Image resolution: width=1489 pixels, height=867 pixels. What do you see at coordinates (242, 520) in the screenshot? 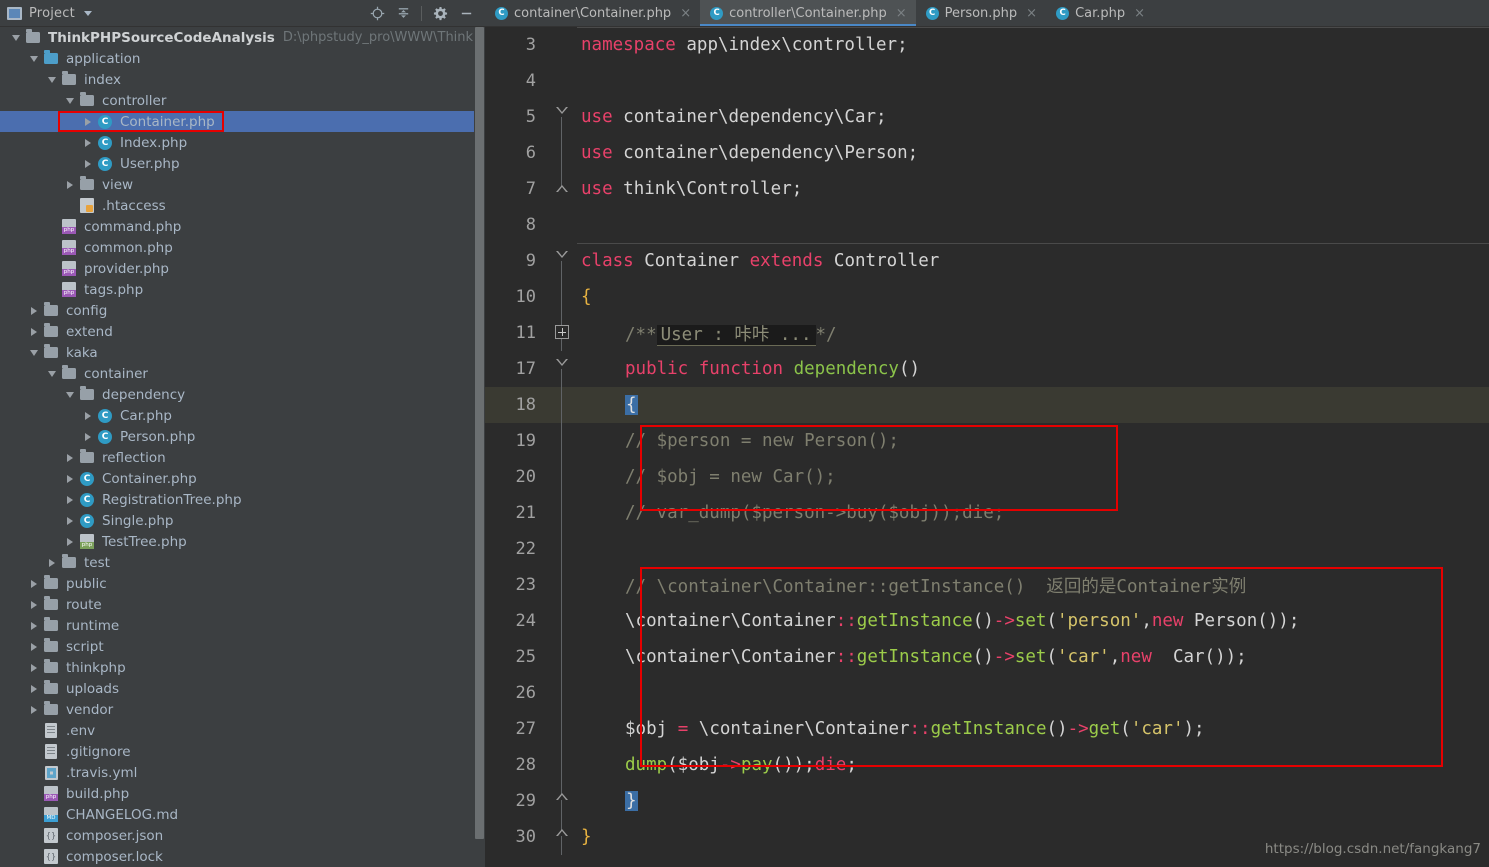
I see `tree-item: C Single.php` at bounding box center [242, 520].